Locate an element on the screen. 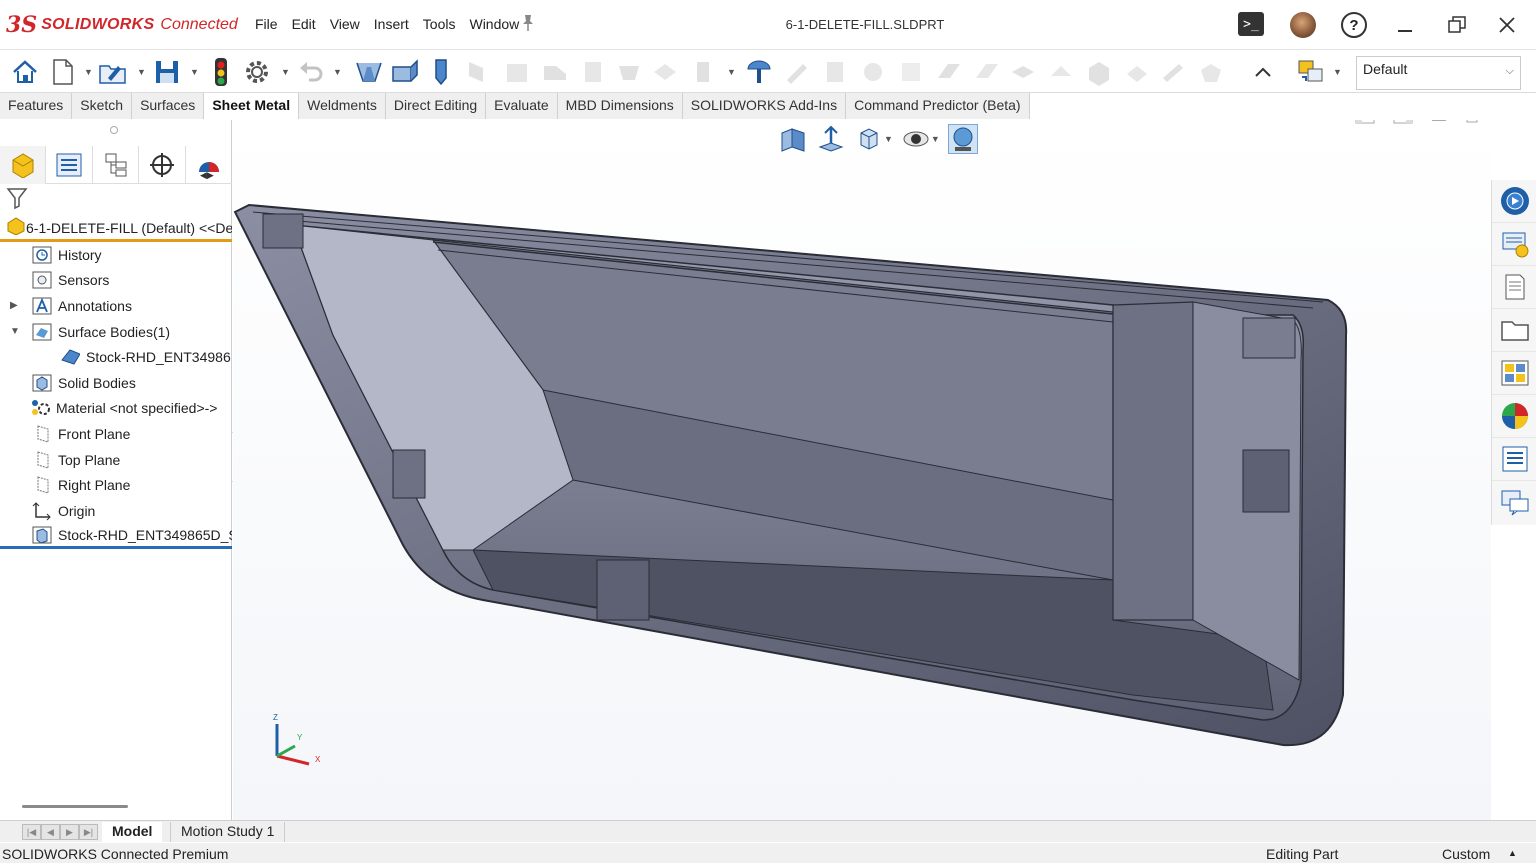 The width and height of the screenshot is (1536, 863). tree-item-surface-bodies: ▼ Surface Bodies(1) is located at coordinates (116, 332).